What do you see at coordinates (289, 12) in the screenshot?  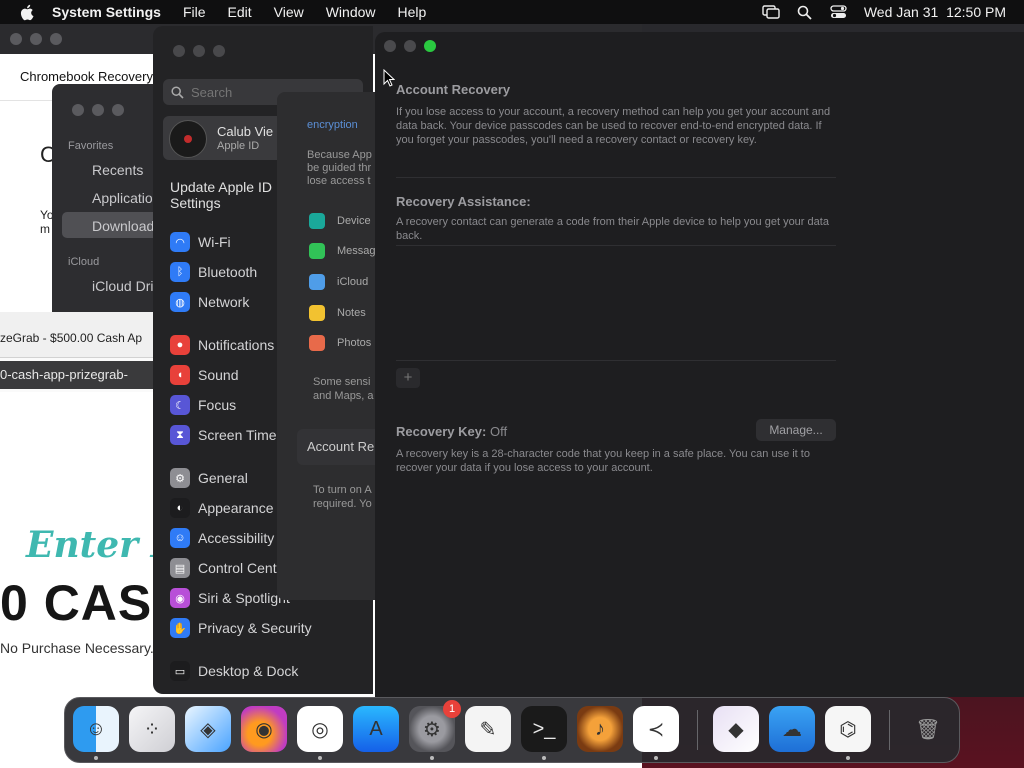 I see `menu-view: View` at bounding box center [289, 12].